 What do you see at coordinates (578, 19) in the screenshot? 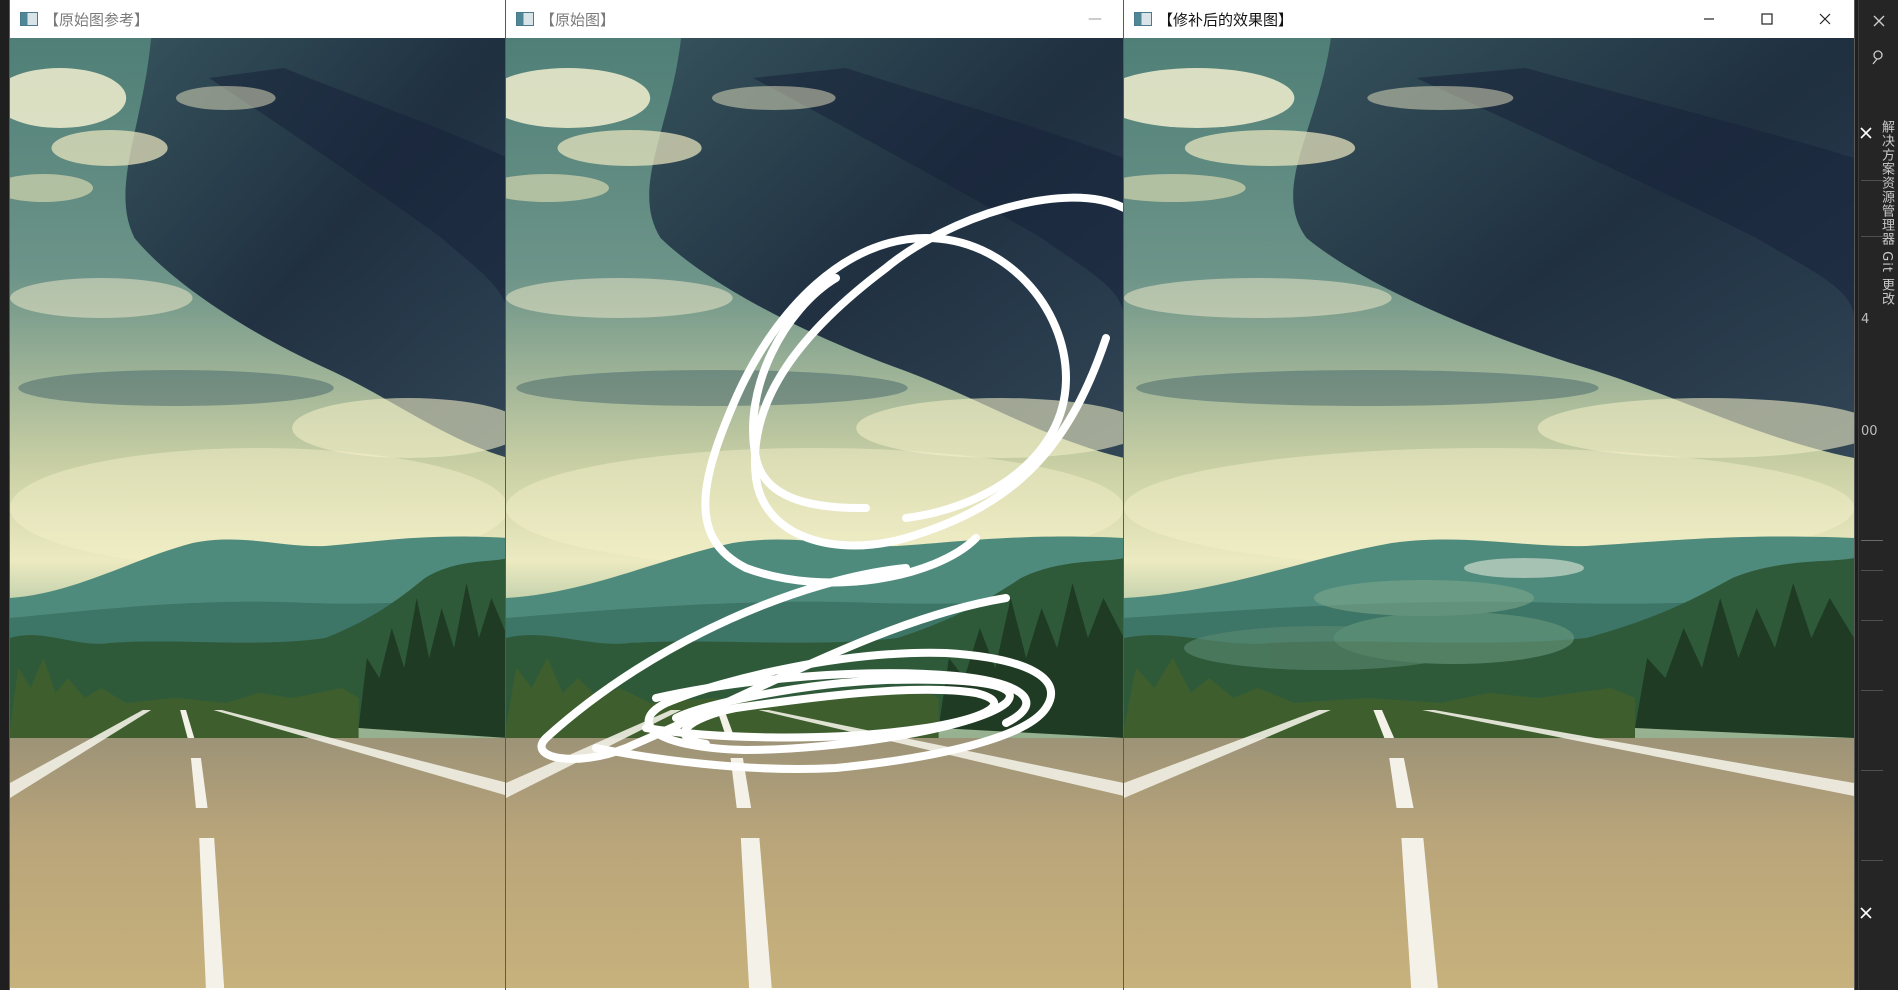
I see `window-title: 【原始图】` at bounding box center [578, 19].